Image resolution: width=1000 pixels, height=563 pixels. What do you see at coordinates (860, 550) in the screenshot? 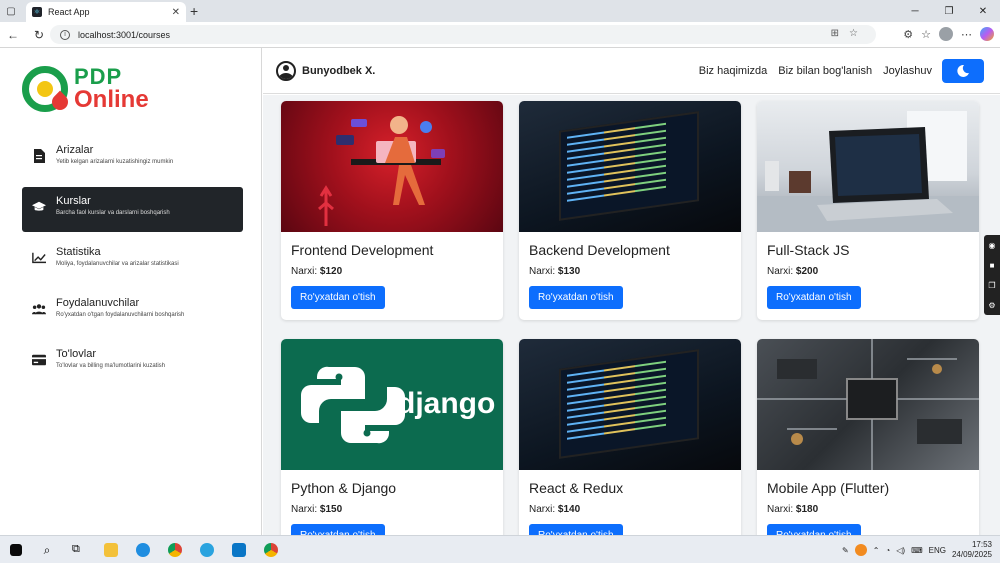
I see `app-tray-icon` at bounding box center [860, 550].